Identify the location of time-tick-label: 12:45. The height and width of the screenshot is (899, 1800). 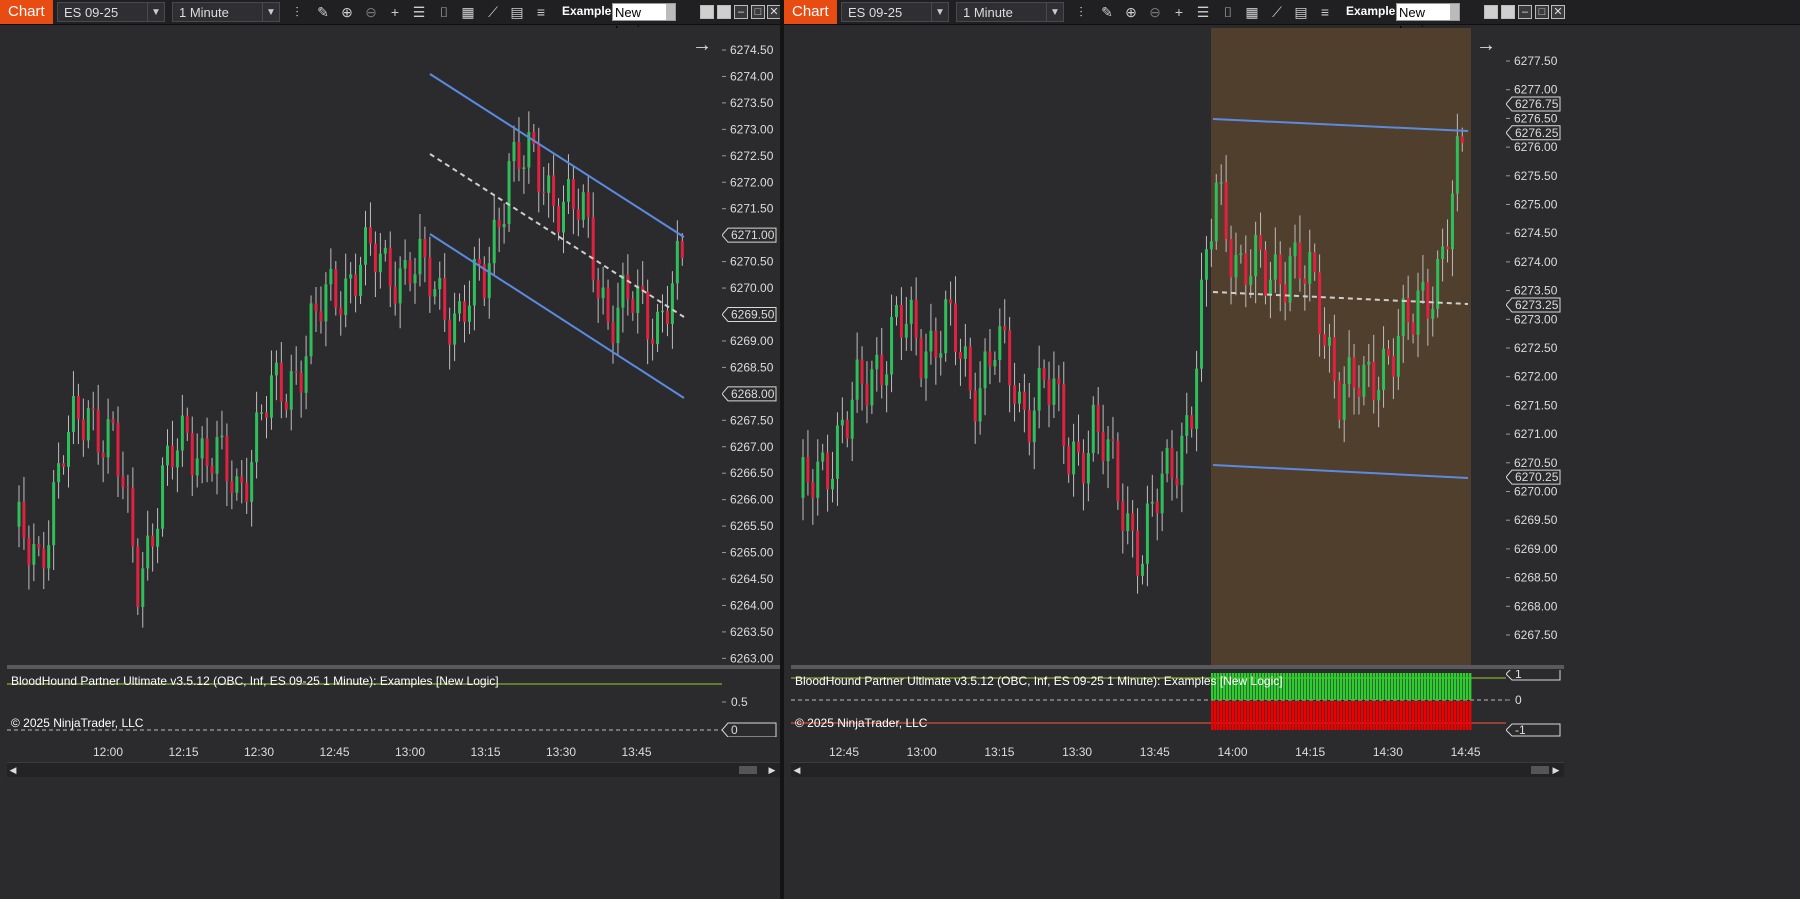
(844, 752).